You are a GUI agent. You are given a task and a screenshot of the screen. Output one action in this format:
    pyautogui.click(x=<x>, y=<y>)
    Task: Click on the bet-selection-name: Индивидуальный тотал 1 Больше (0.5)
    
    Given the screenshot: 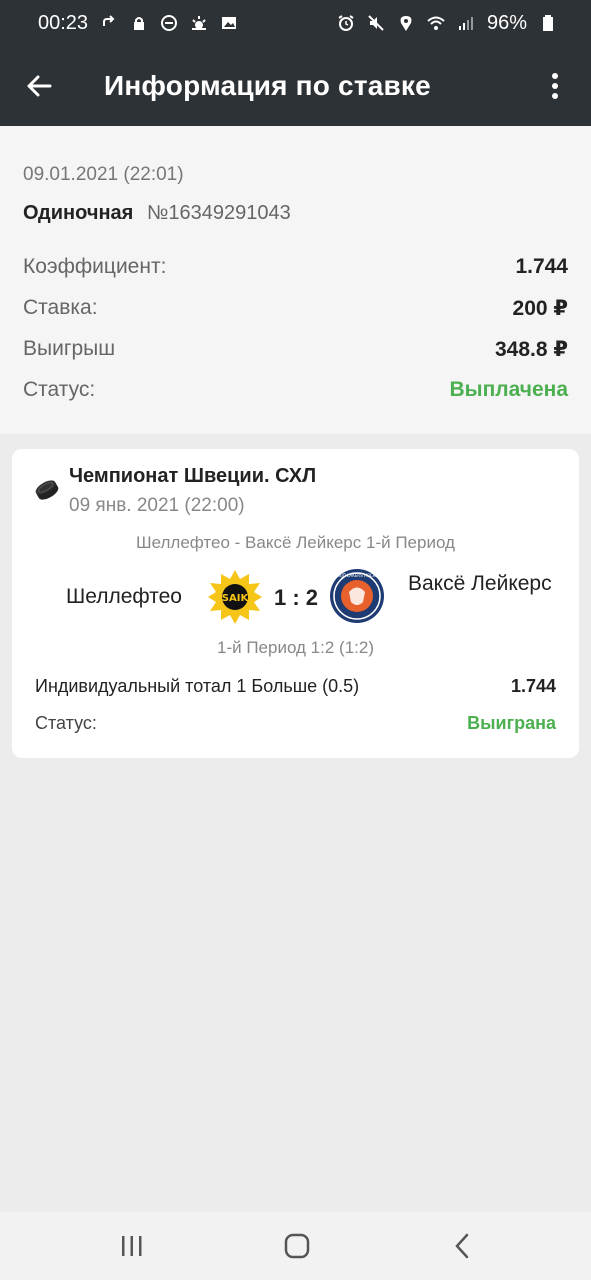 What is the action you would take?
    pyautogui.click(x=197, y=686)
    